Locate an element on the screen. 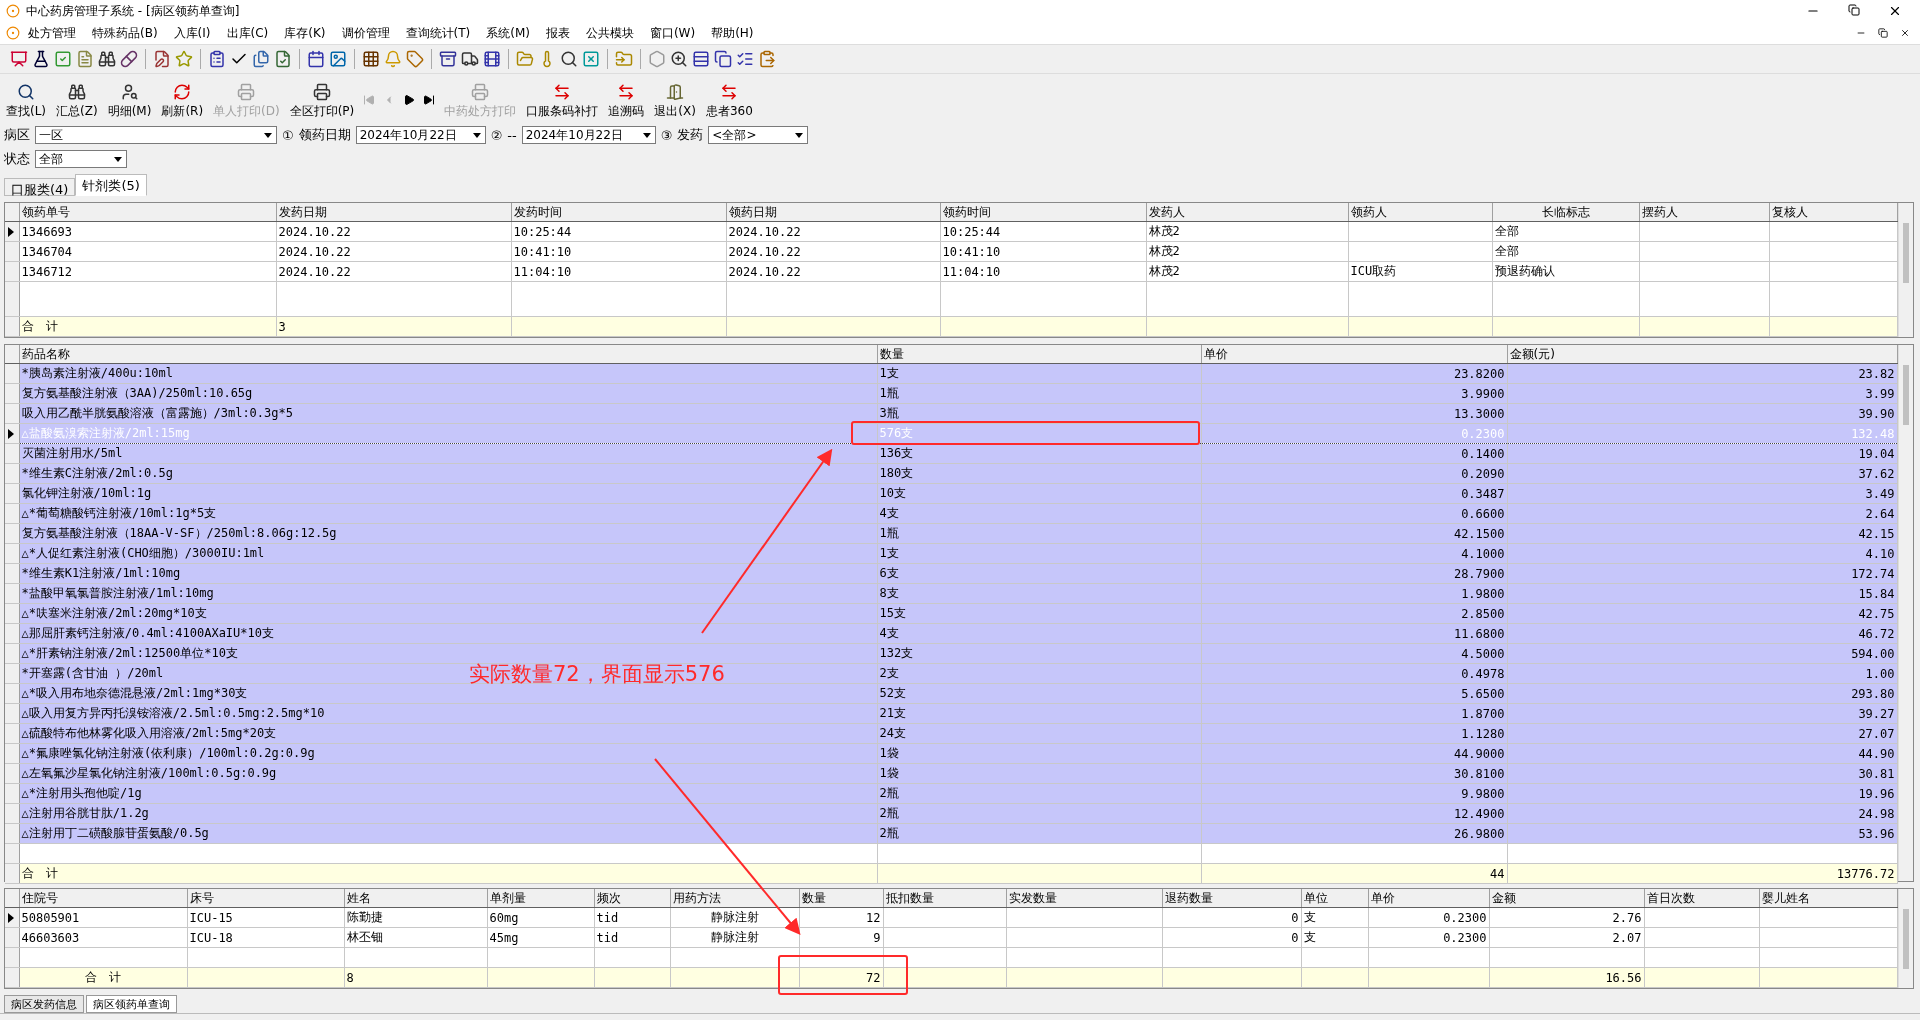 The width and height of the screenshot is (1920, 1020). checkbox-icon is located at coordinates (63, 59).